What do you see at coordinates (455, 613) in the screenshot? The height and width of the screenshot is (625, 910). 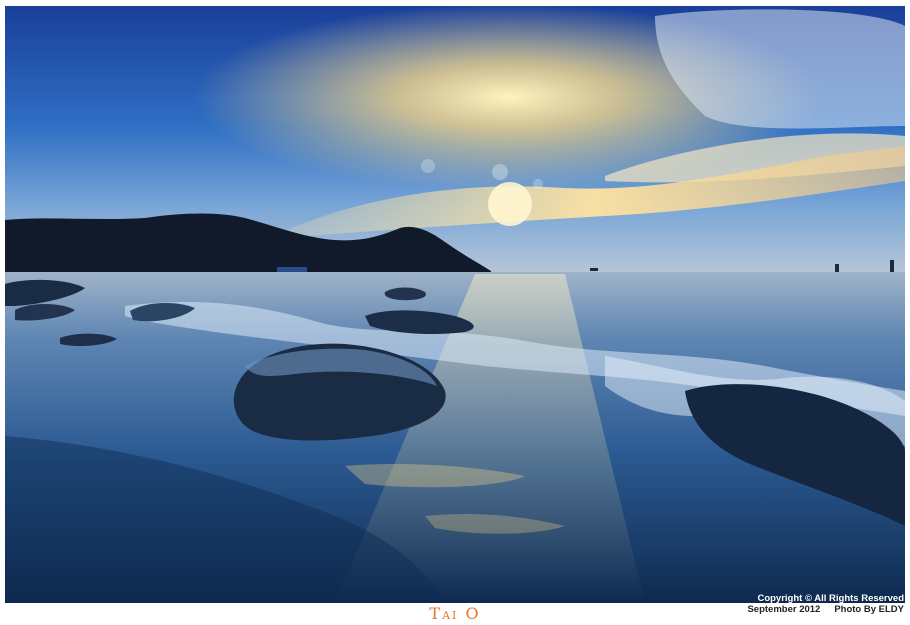 I see `photo-title: Tai O` at bounding box center [455, 613].